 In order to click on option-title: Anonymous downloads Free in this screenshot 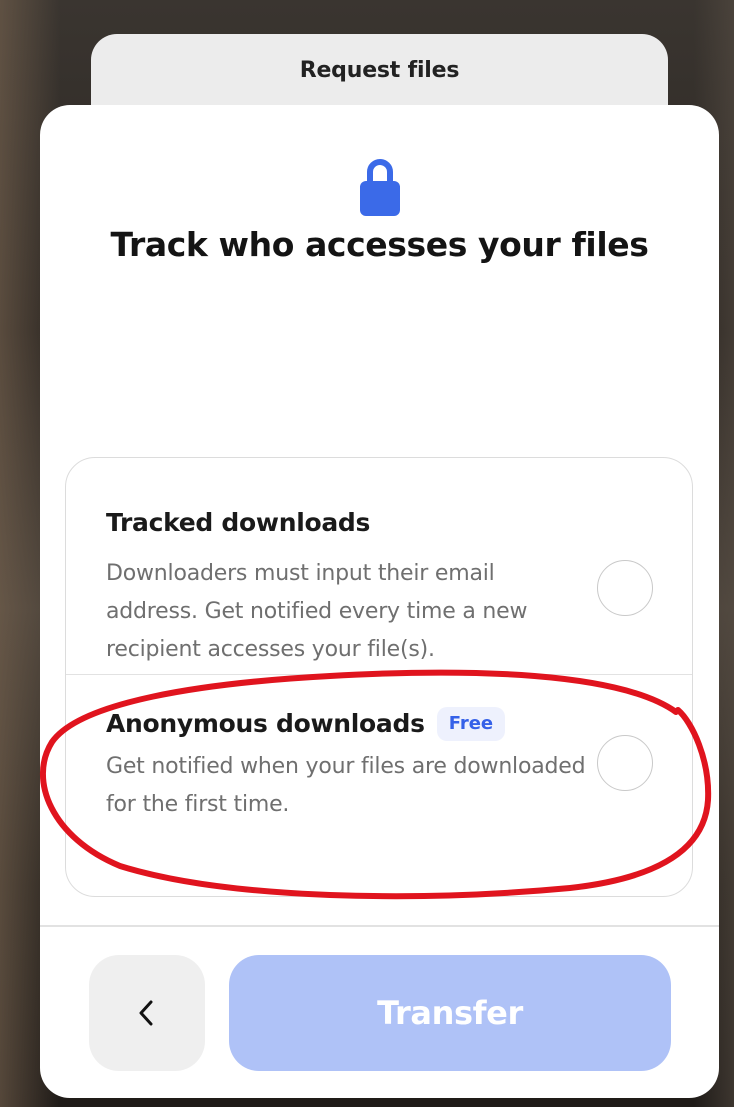, I will do `click(306, 724)`.